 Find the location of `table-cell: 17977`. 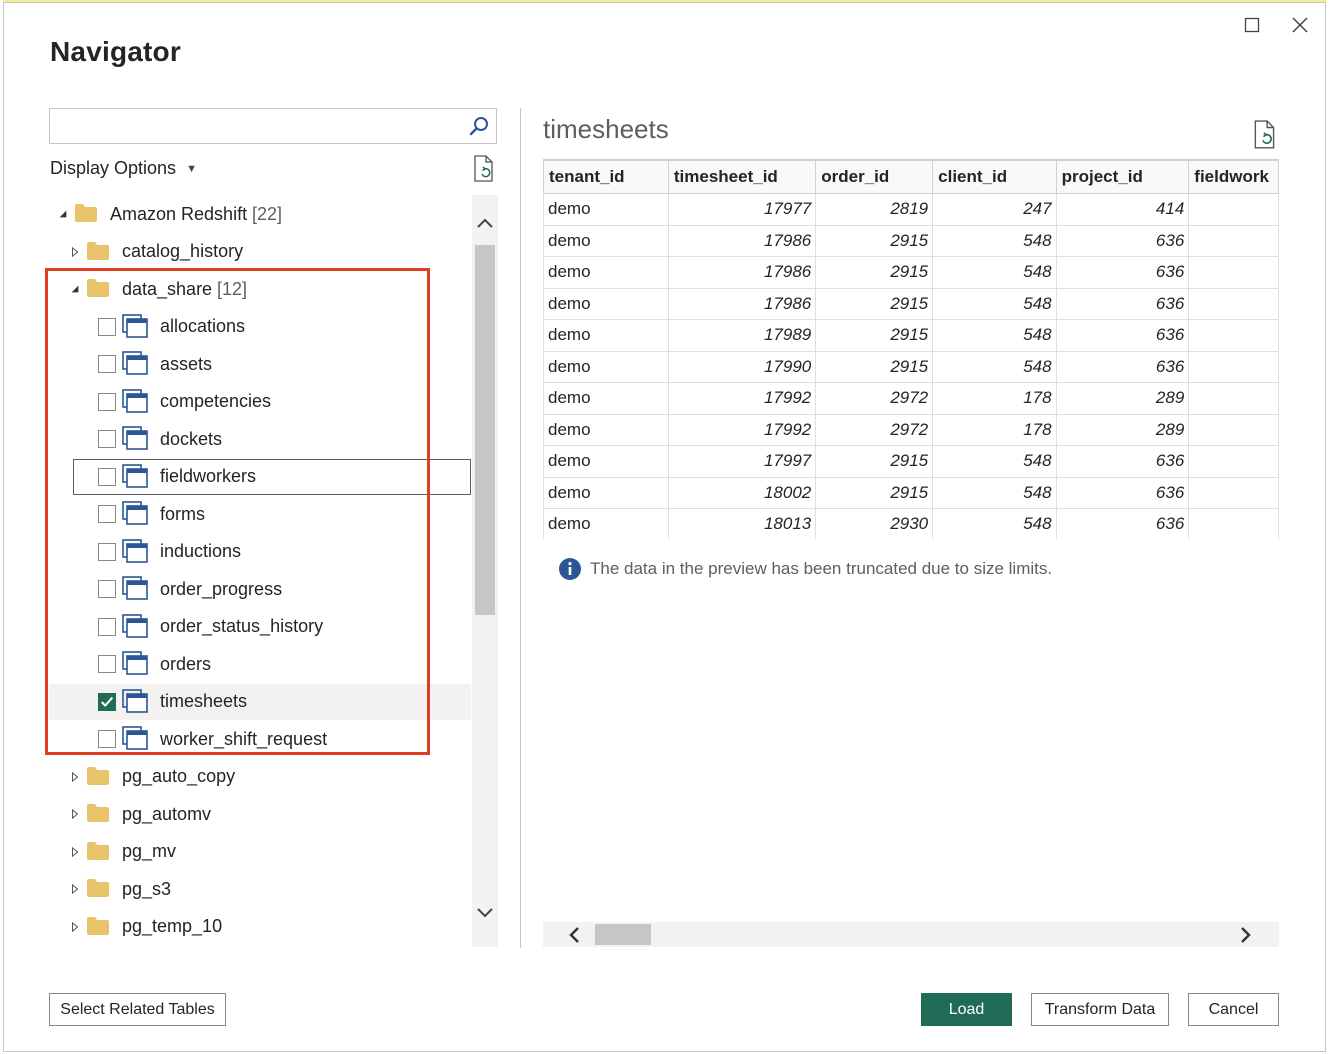

table-cell: 17977 is located at coordinates (742, 209).